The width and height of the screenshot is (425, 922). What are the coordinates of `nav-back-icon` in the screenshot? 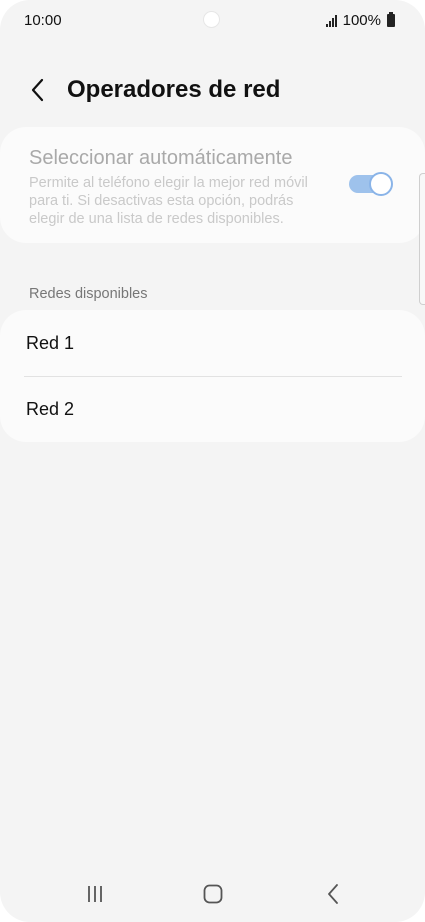 It's located at (333, 894).